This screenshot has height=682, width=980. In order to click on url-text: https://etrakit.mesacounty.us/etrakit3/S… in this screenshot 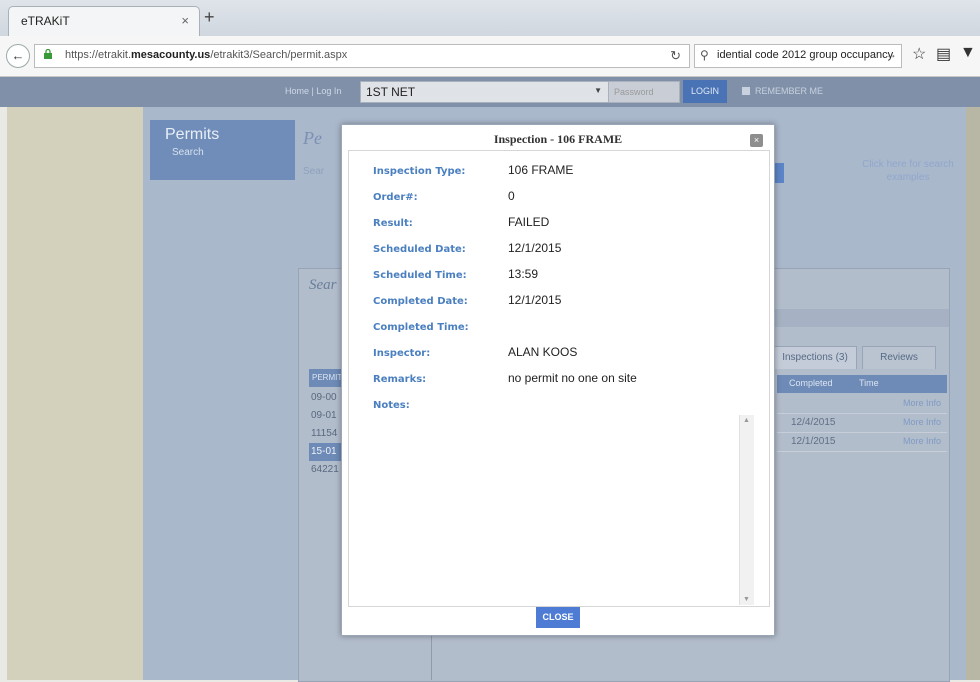, I will do `click(206, 55)`.